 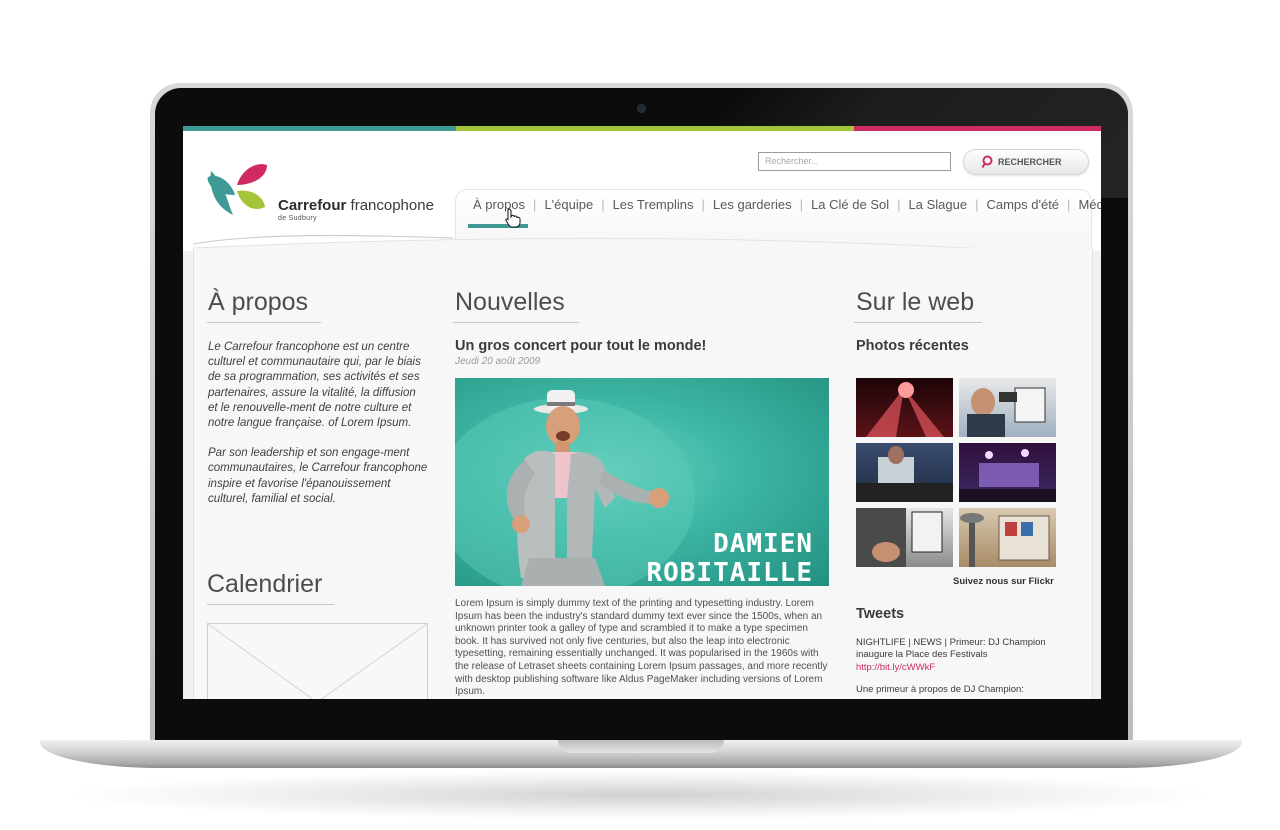 I want to click on camera-icon, so click(x=641, y=108).